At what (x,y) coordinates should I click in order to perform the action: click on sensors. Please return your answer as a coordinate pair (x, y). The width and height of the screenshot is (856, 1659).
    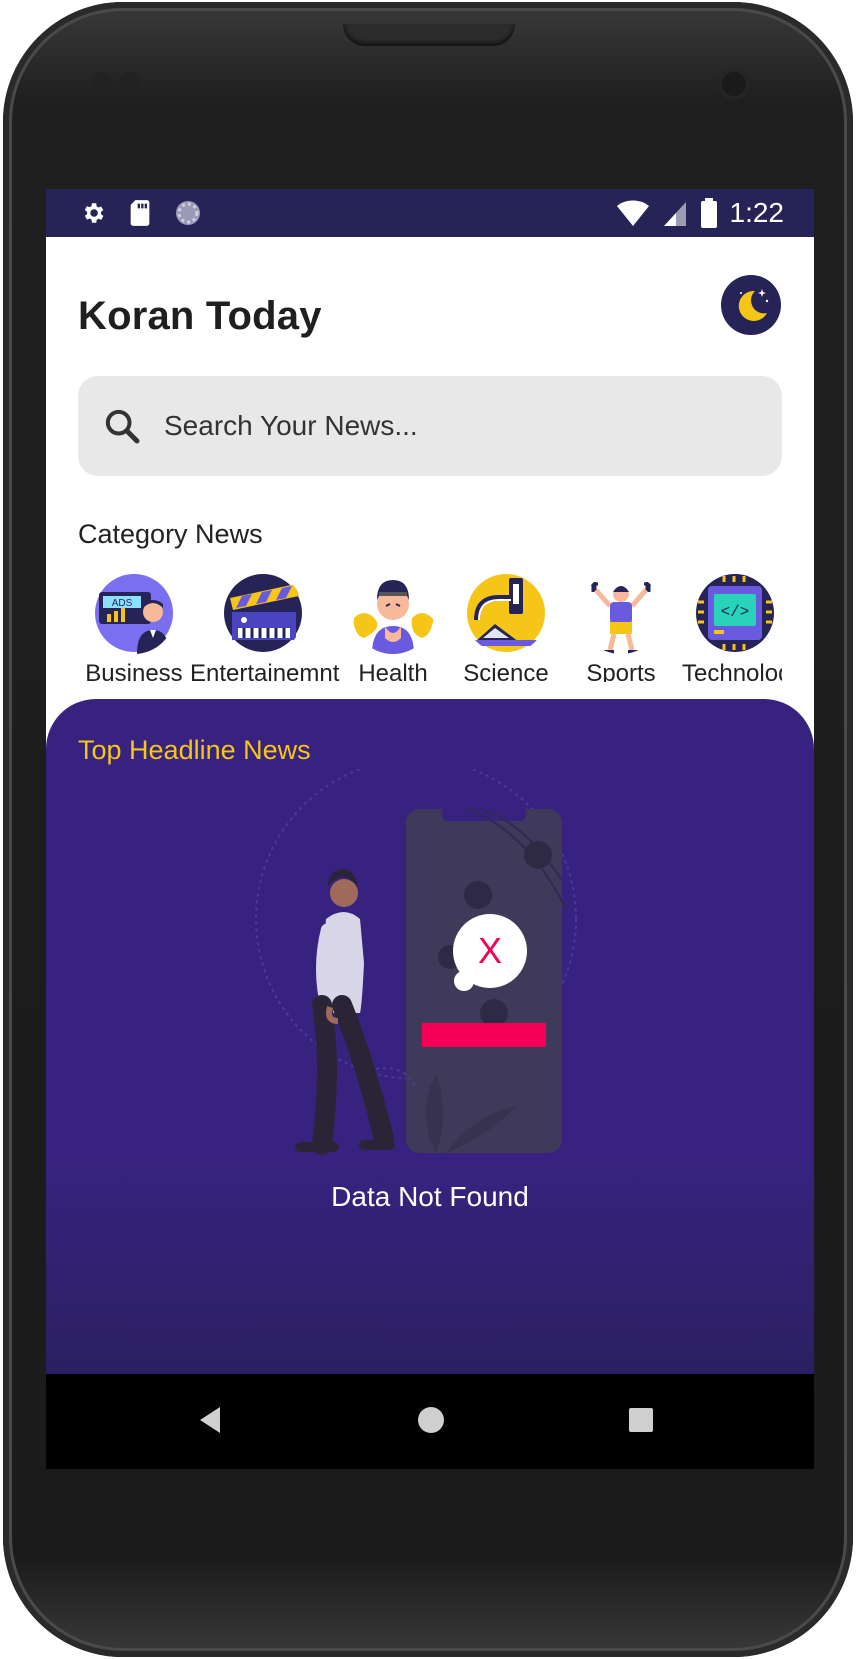
    Looking at the image, I should click on (121, 84).